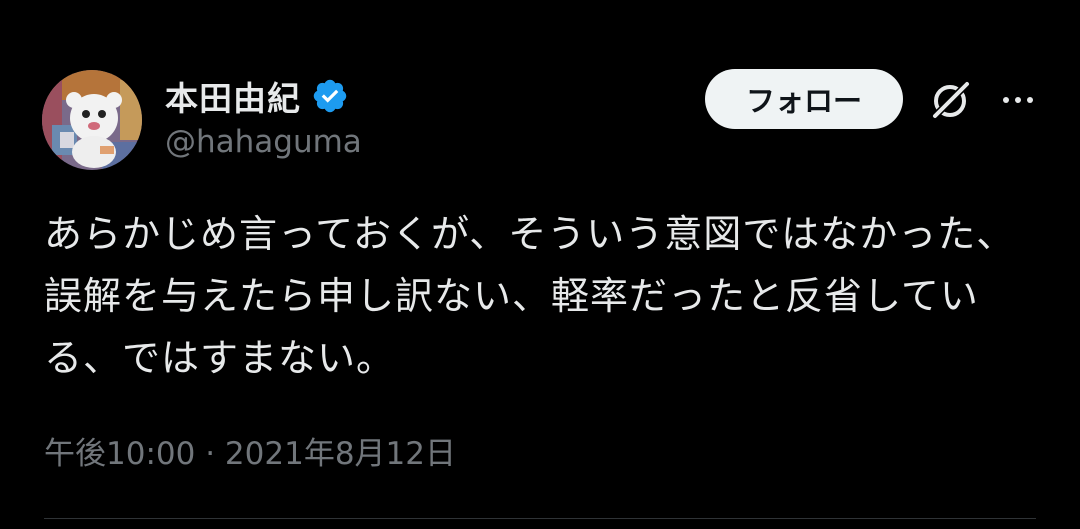  I want to click on author-name-row: 本田由紀, so click(257, 96).